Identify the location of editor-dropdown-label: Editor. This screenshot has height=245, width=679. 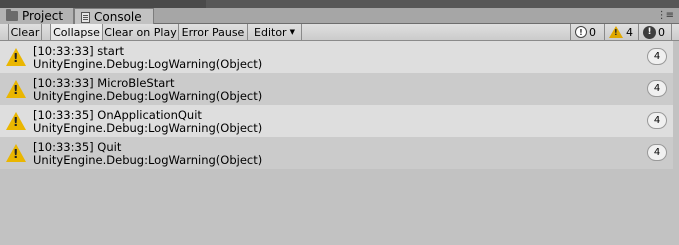
(270, 32).